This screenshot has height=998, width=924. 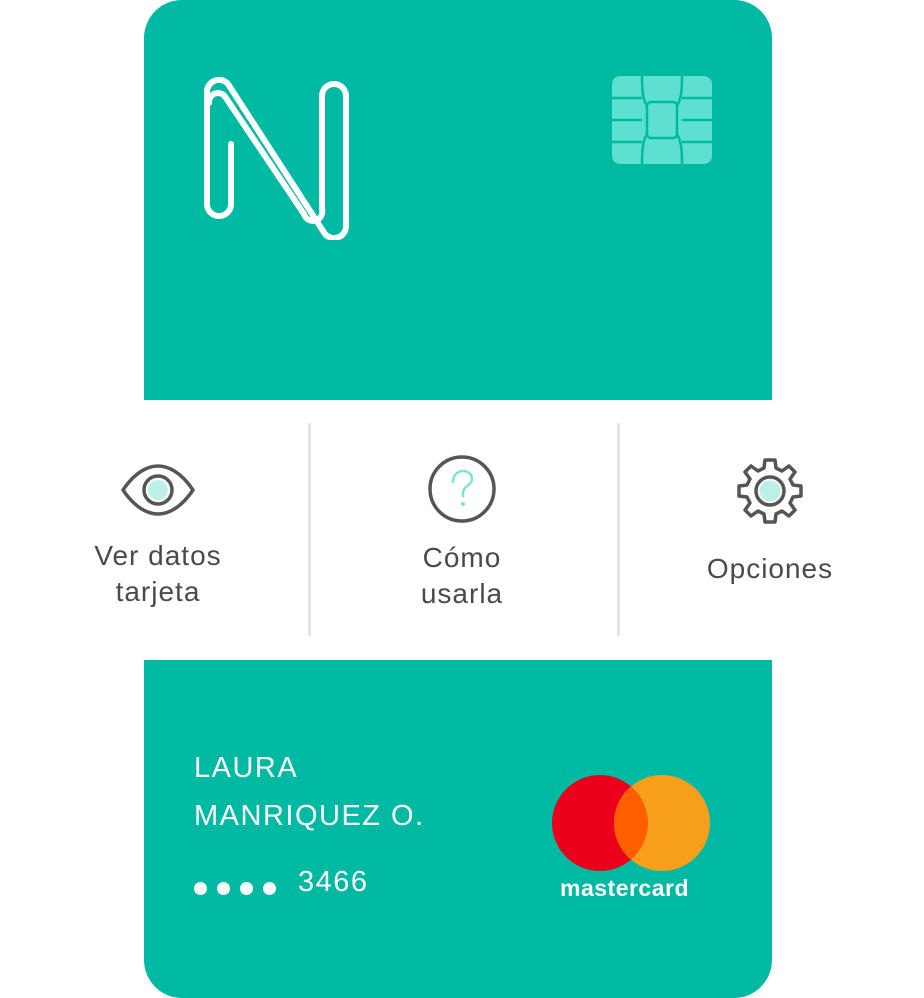 I want to click on options-button: Opciones, so click(x=770, y=530).